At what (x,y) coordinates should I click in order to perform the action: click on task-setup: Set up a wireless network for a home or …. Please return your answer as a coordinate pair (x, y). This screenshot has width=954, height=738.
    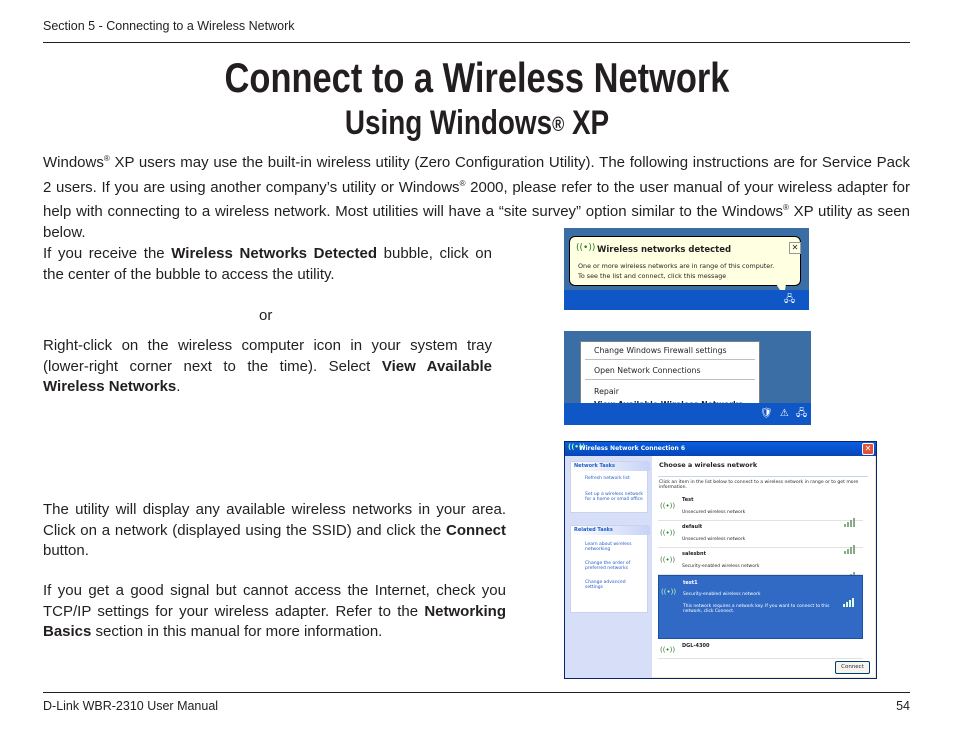
    Looking at the image, I should click on (615, 497).